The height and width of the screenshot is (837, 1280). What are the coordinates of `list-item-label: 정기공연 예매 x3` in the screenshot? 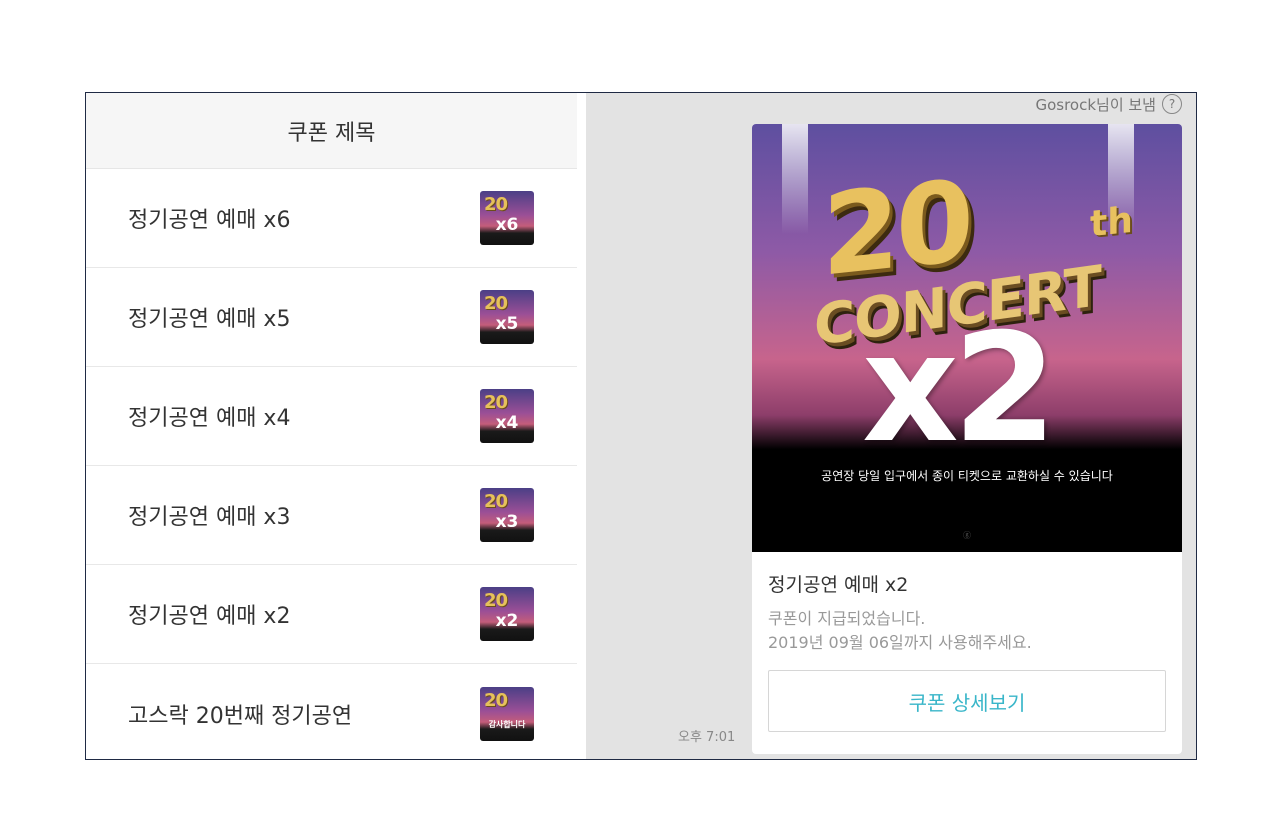 It's located at (209, 517).